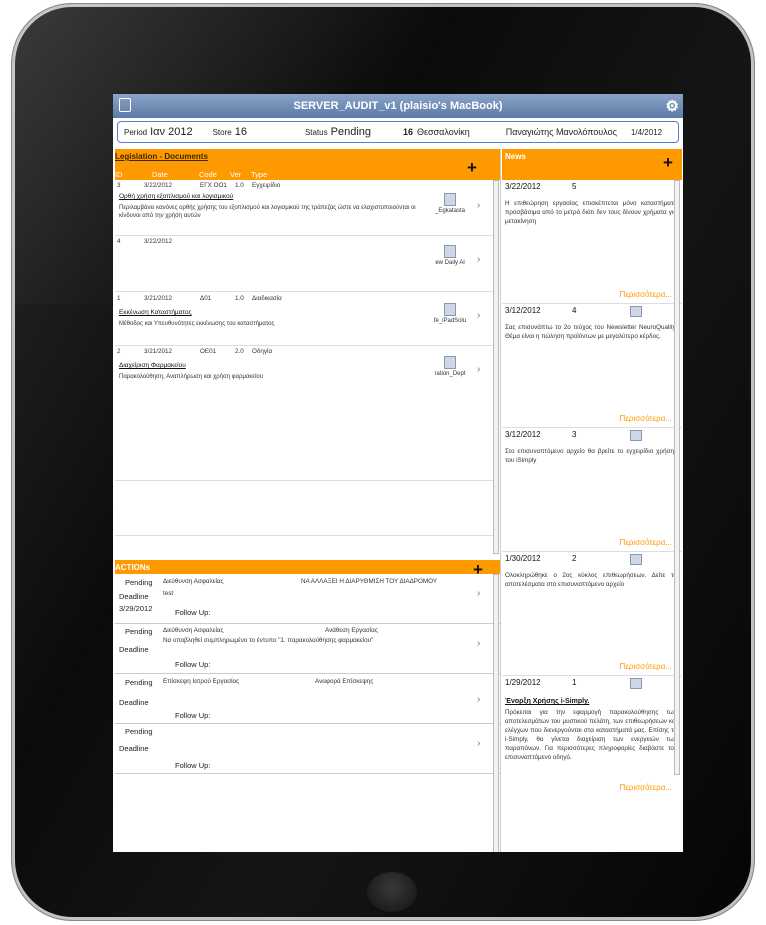 The height and width of the screenshot is (925, 766). I want to click on doc-ver: 2.0, so click(239, 351).